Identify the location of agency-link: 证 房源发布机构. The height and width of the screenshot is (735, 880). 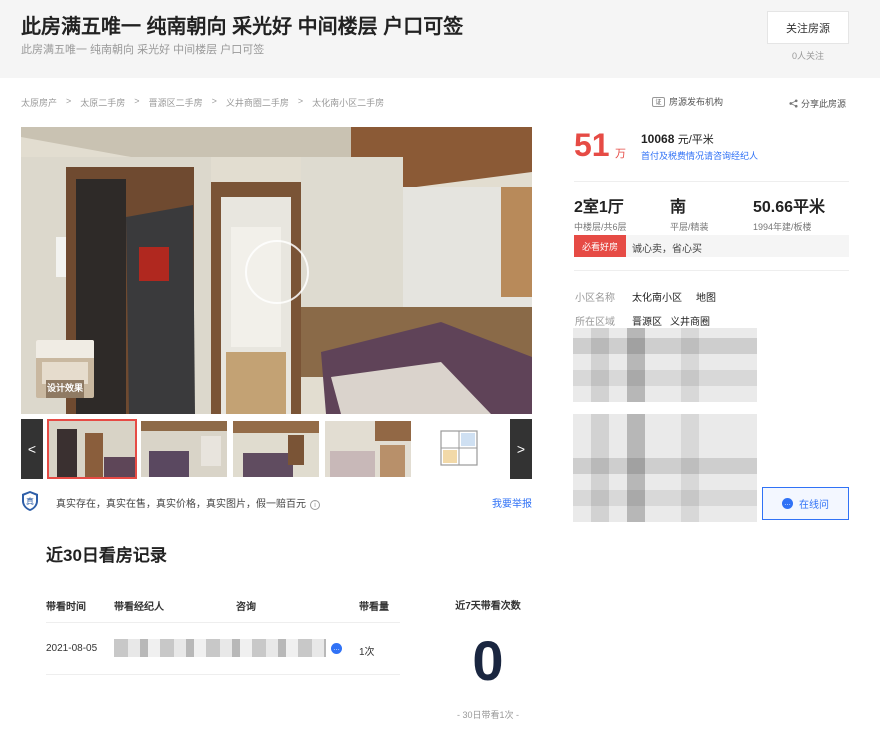
(687, 101).